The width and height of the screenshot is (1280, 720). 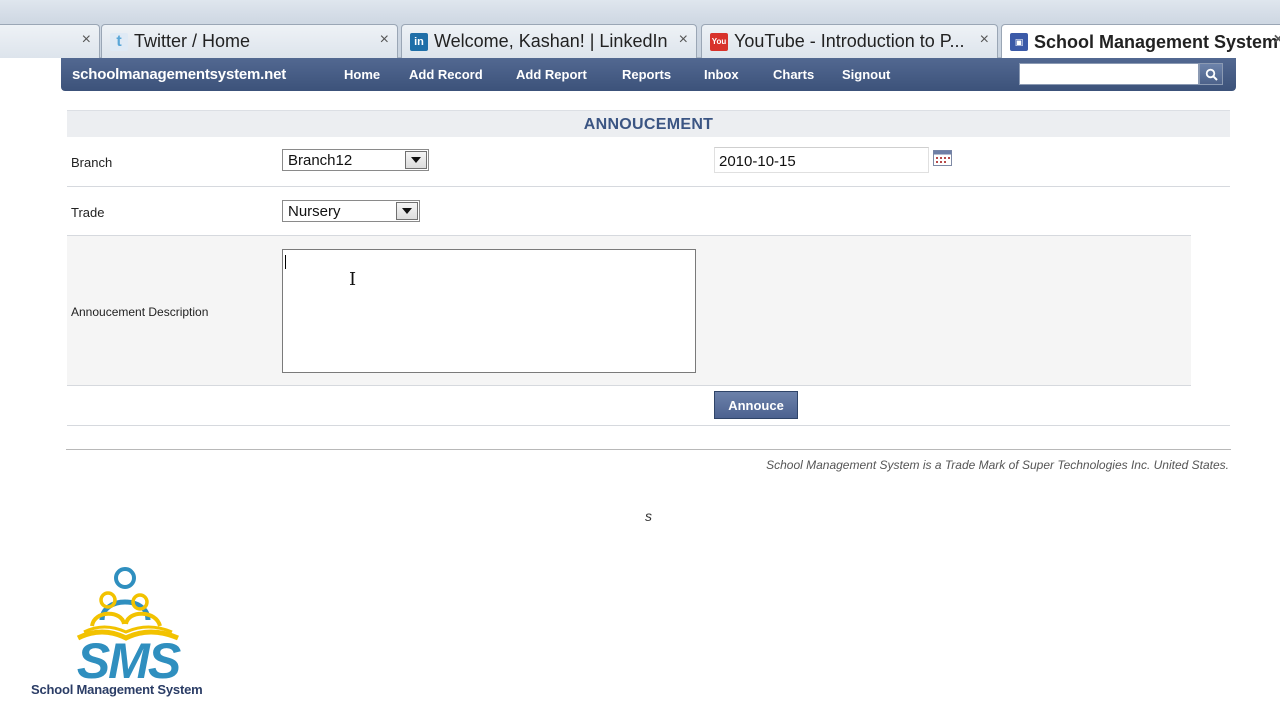 I want to click on search-input, so click(x=1109, y=74).